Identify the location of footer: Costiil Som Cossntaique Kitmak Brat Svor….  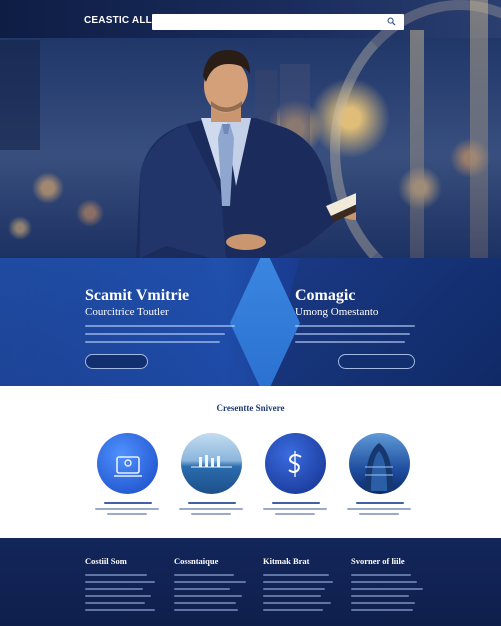
(250, 582).